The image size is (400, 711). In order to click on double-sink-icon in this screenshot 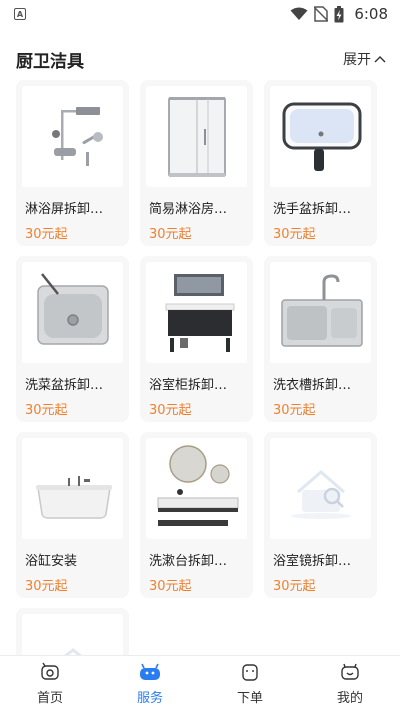, I will do `click(321, 310)`.